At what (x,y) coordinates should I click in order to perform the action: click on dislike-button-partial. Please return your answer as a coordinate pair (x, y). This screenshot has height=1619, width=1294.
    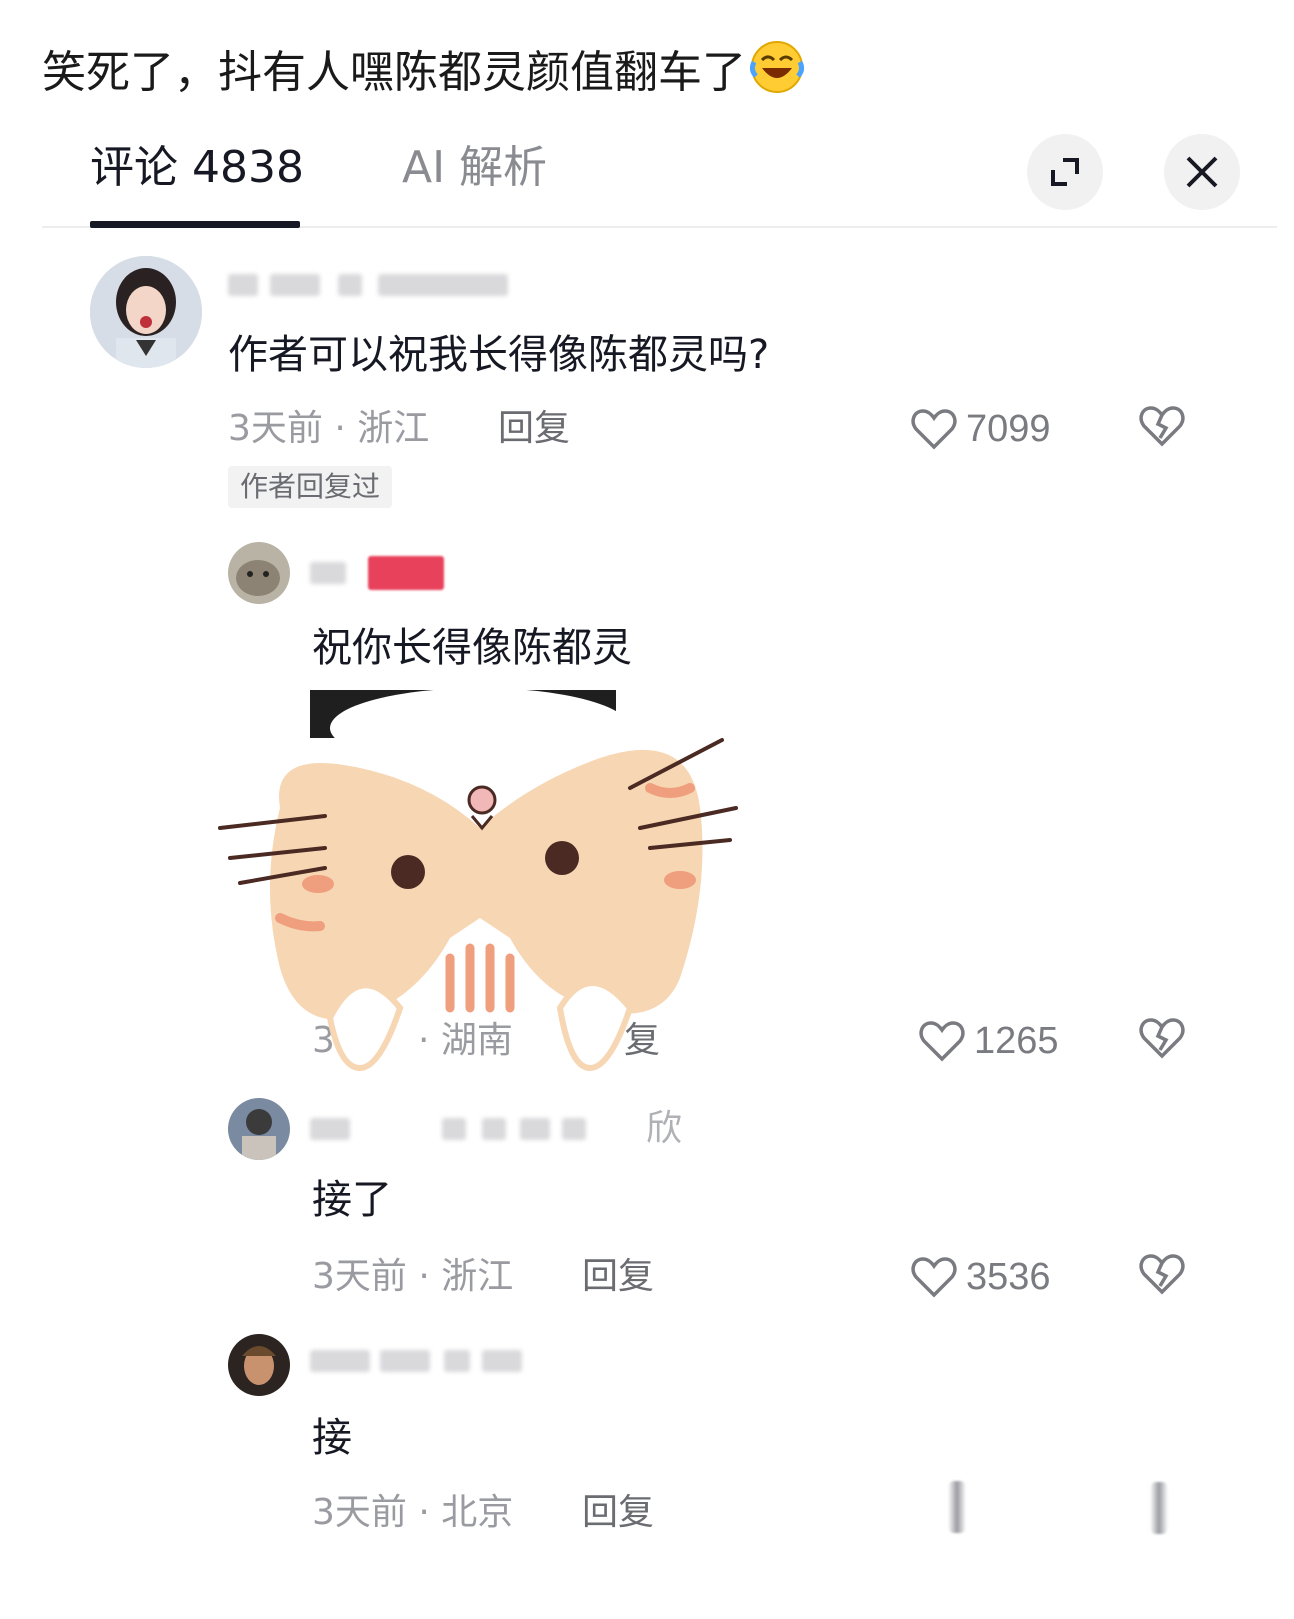
    Looking at the image, I should click on (1175, 1508).